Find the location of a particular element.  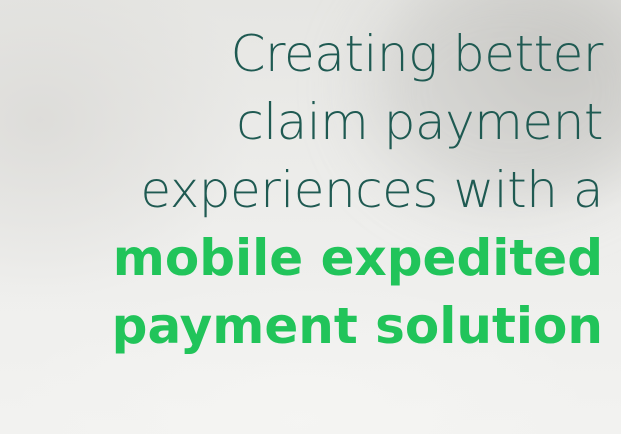

headline-line-3: experiences with a is located at coordinates (371, 190).